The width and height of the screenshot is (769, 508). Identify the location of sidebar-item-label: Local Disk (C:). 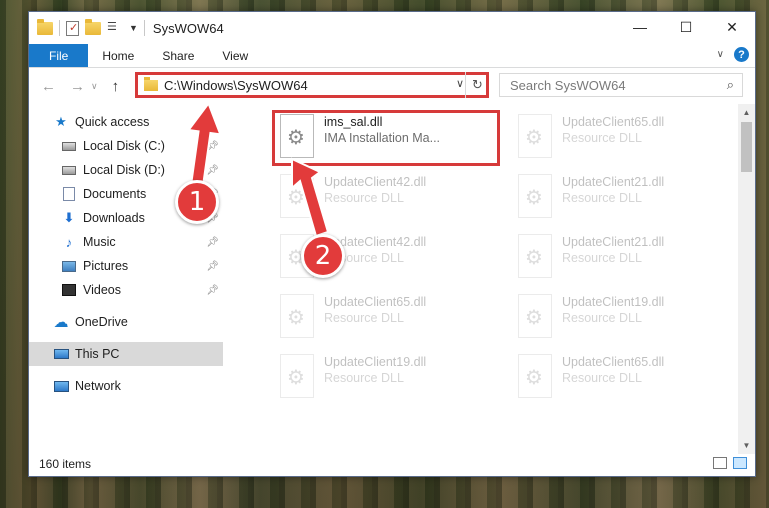
(124, 146).